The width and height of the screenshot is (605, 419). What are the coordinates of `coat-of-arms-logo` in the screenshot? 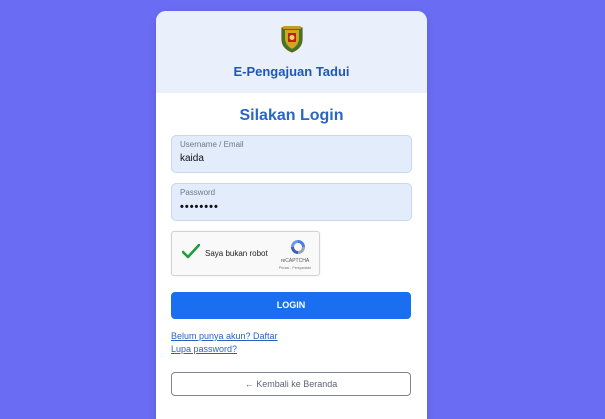 It's located at (291, 39).